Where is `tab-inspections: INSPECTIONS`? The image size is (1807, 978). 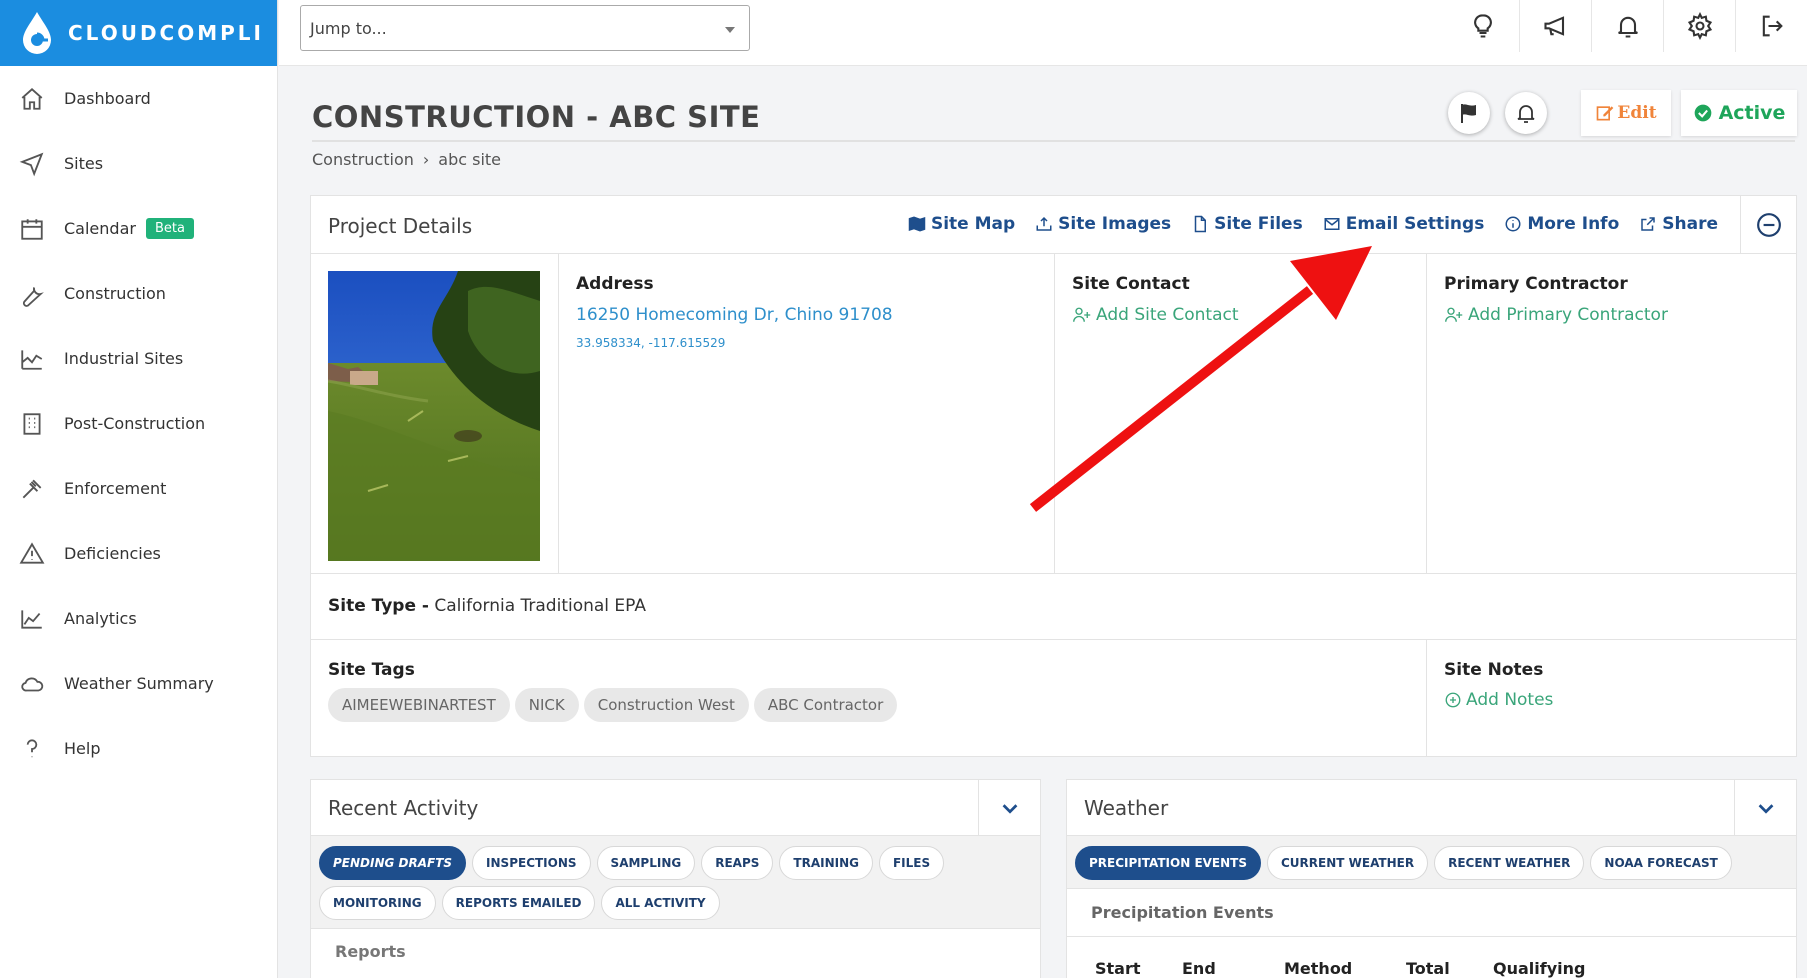 tab-inspections: INSPECTIONS is located at coordinates (531, 863).